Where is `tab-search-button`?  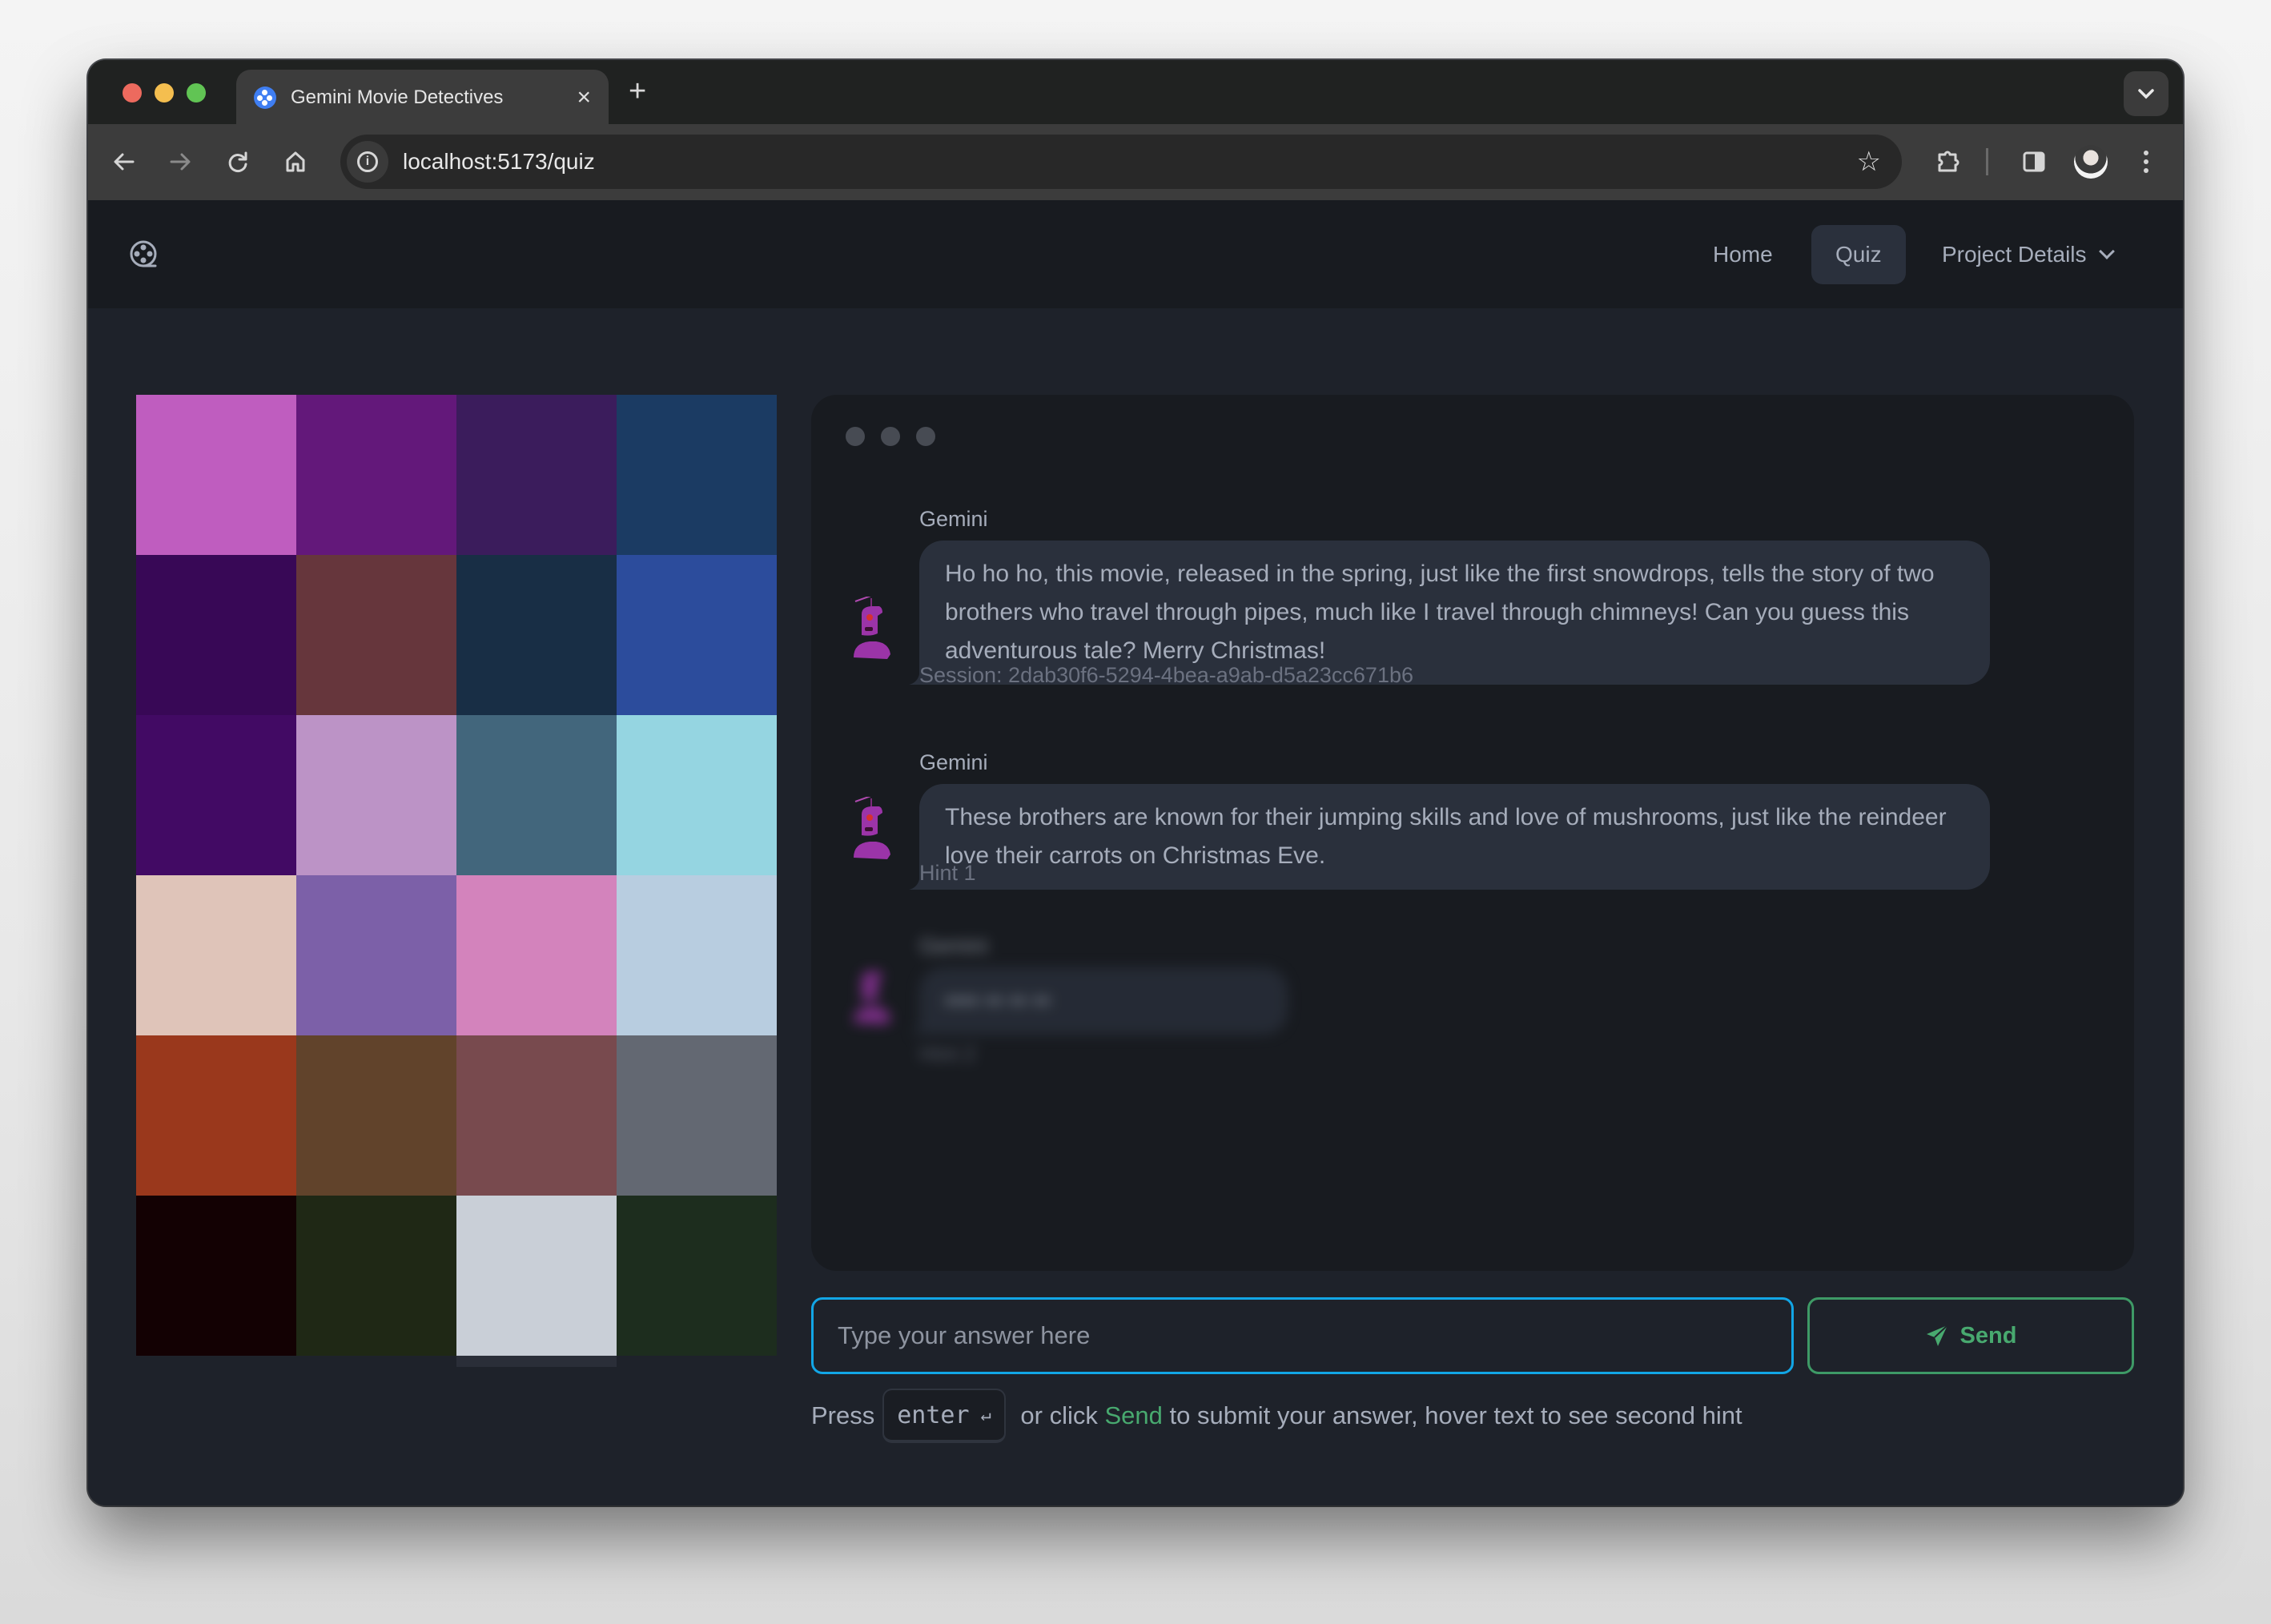 tab-search-button is located at coordinates (2146, 93).